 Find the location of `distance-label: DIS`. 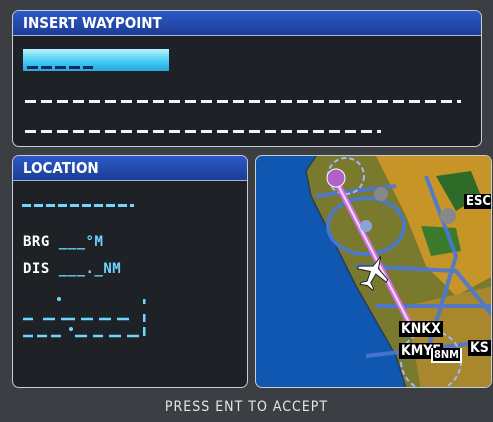

distance-label: DIS is located at coordinates (36, 269).